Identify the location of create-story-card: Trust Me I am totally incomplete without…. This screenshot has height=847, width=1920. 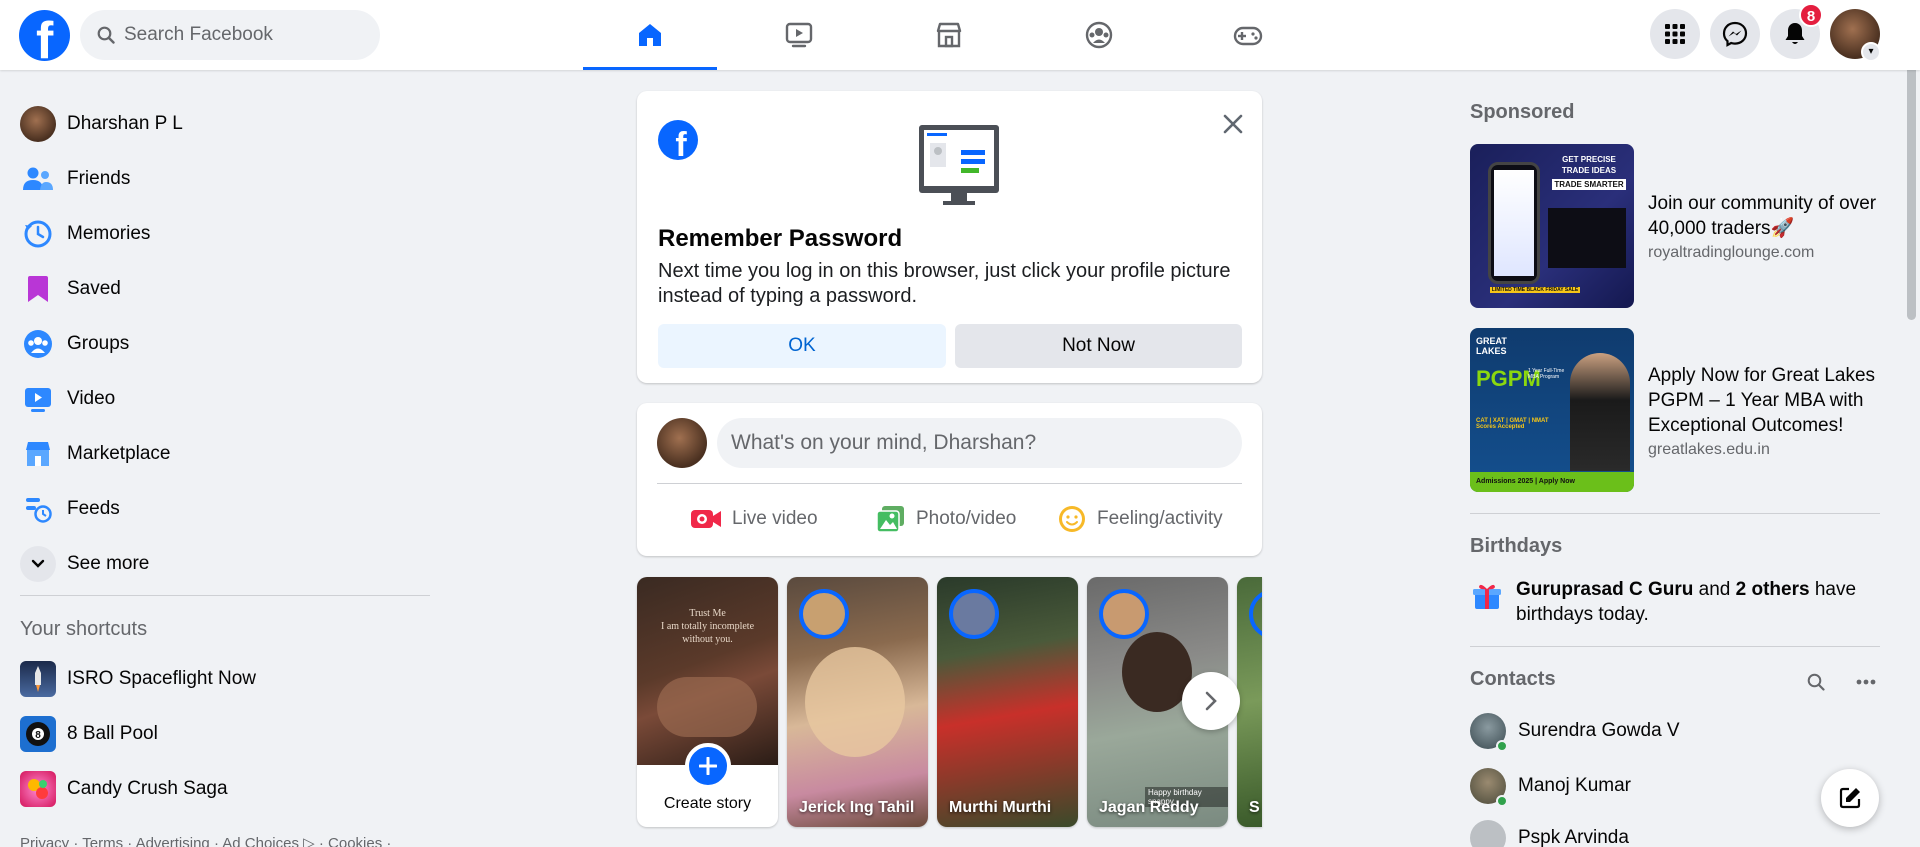
(707, 702).